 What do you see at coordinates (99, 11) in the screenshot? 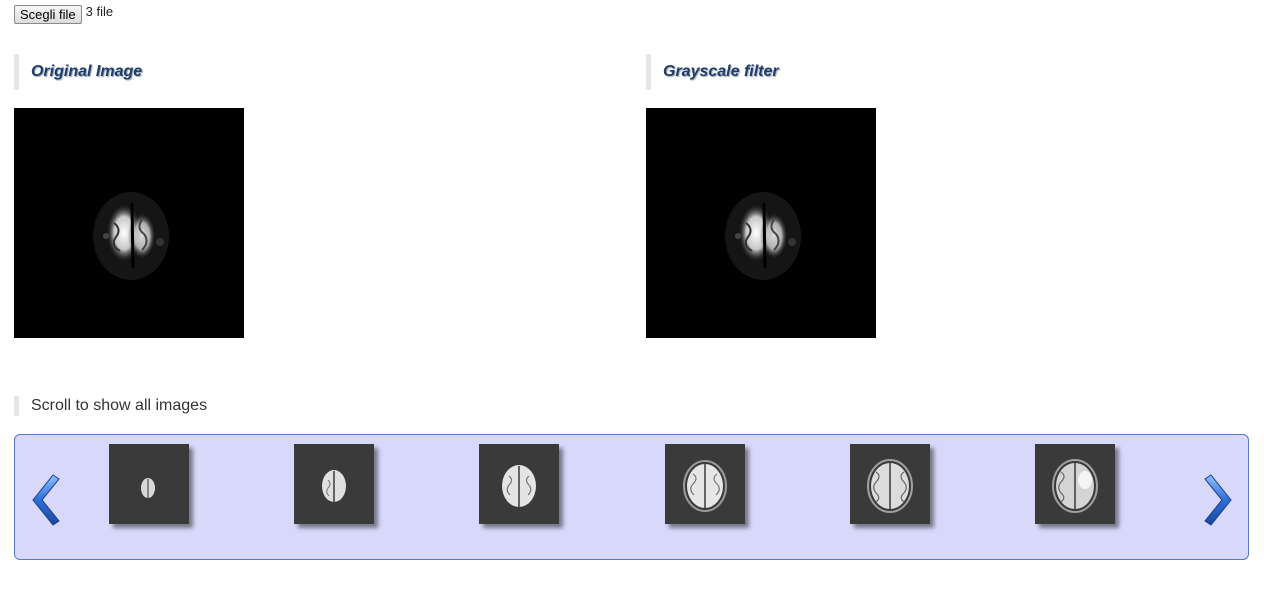
I see `file-count-label: 3 file` at bounding box center [99, 11].